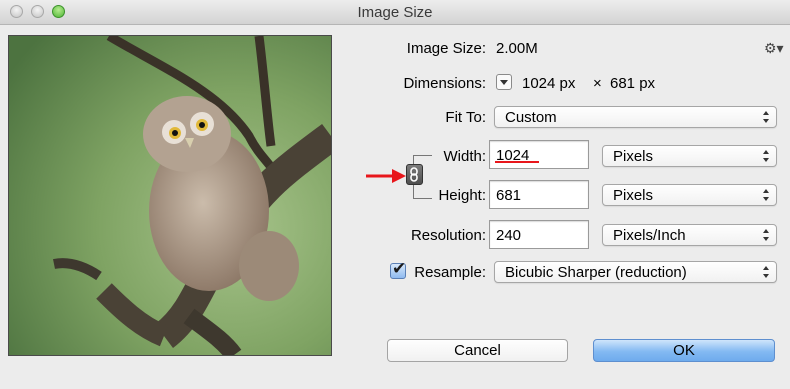 The height and width of the screenshot is (389, 790). What do you see at coordinates (414, 174) in the screenshot?
I see `chain-link-icon` at bounding box center [414, 174].